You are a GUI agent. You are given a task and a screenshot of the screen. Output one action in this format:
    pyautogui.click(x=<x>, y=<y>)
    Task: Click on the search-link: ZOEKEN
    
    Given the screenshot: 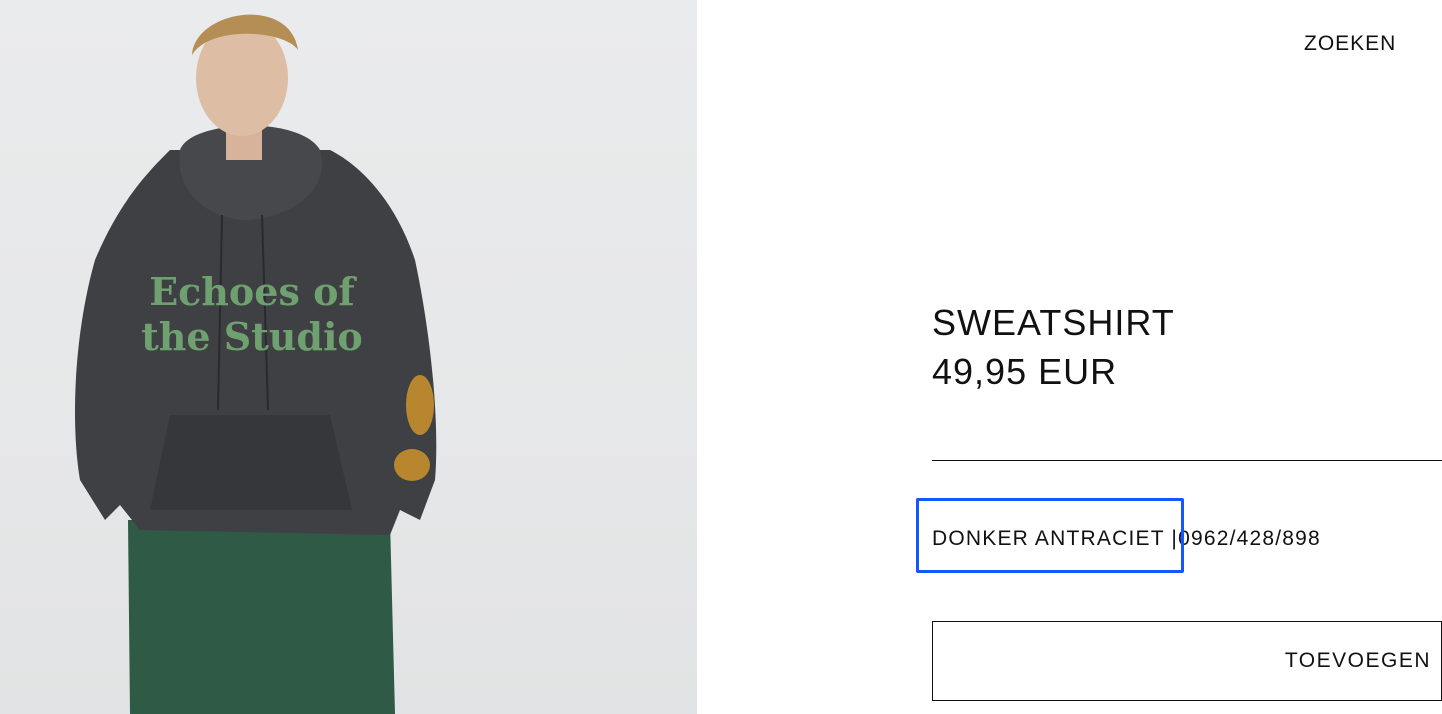 What is the action you would take?
    pyautogui.click(x=1350, y=44)
    